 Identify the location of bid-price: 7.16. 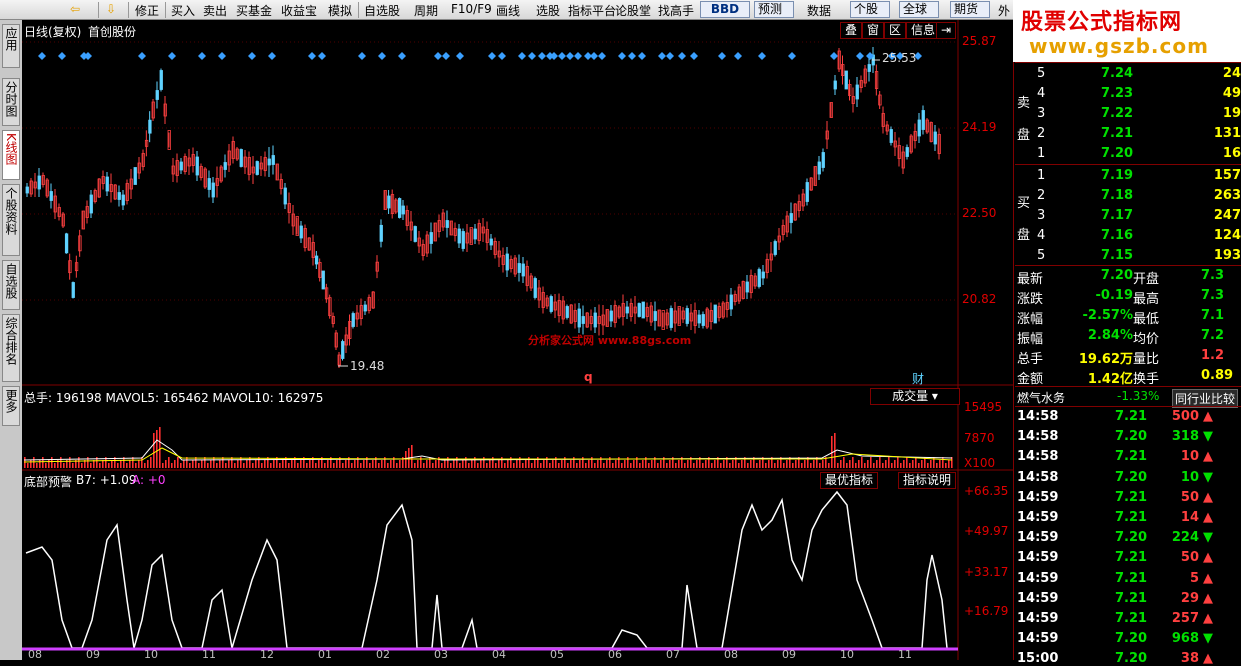
(1117, 235).